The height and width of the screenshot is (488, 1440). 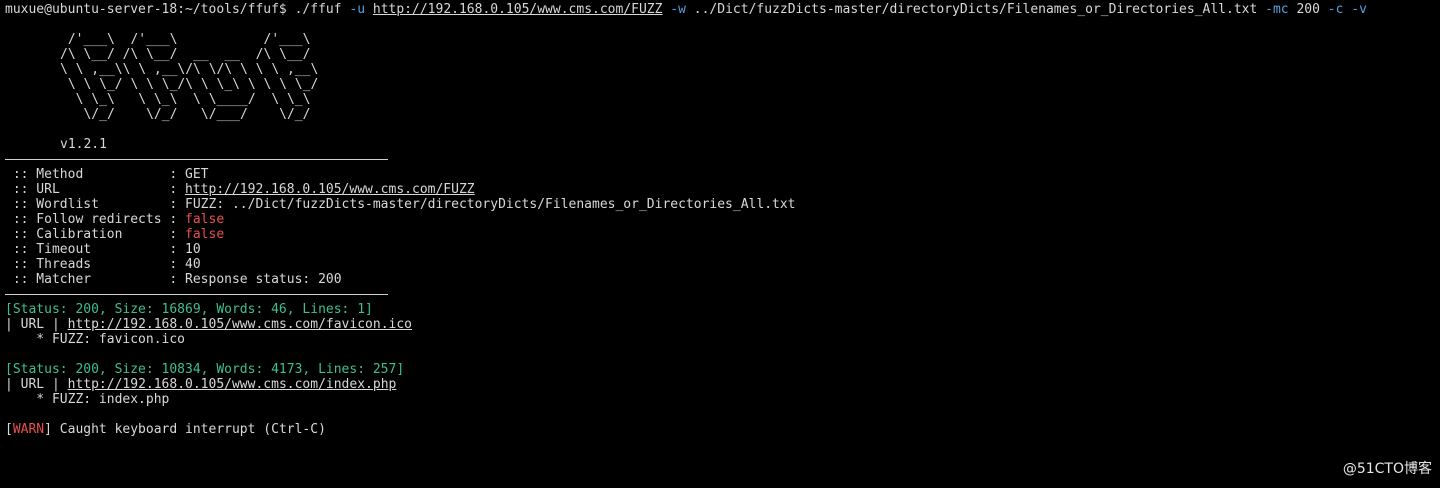 I want to click on banner-art-line: \ \_\ \ \_\ \ \____/ \ \_\, so click(x=185, y=99).